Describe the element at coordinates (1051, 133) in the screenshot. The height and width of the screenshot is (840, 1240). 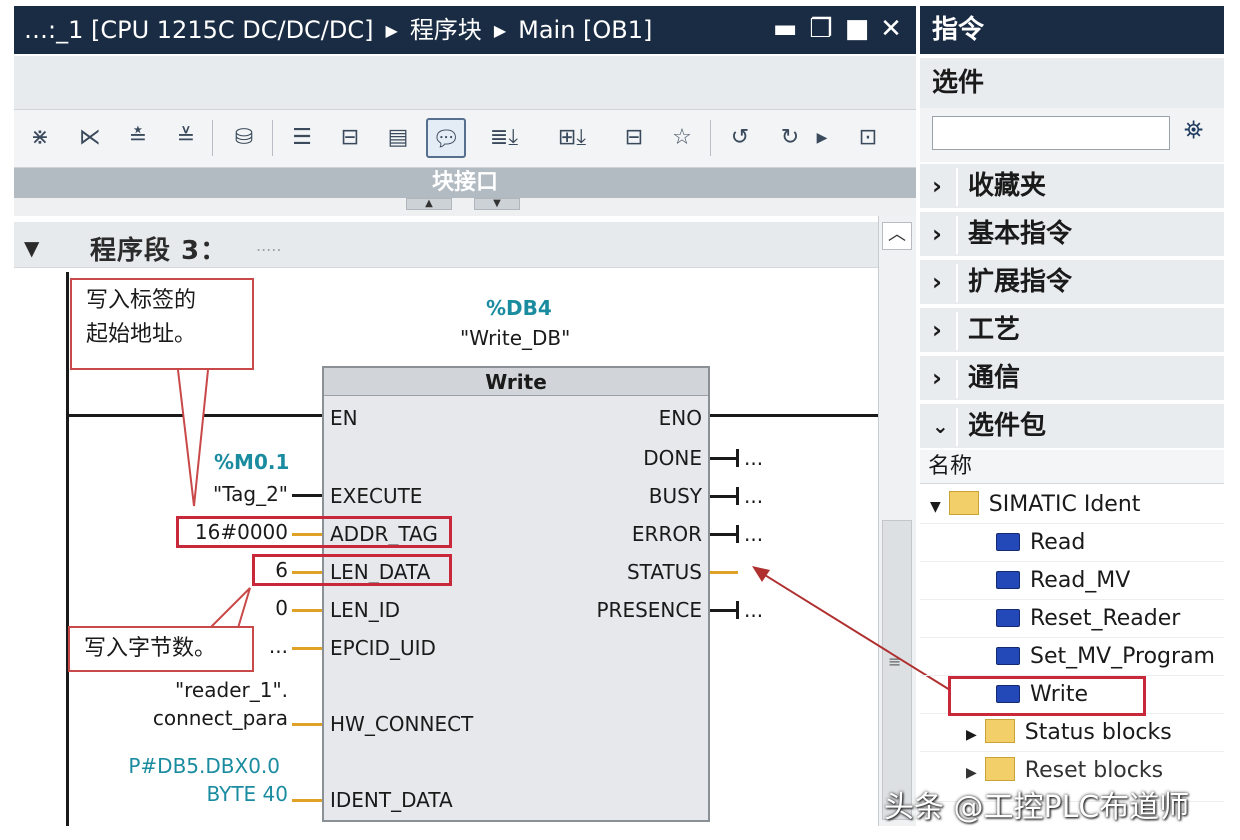
I see `instruction-search-input` at that location.